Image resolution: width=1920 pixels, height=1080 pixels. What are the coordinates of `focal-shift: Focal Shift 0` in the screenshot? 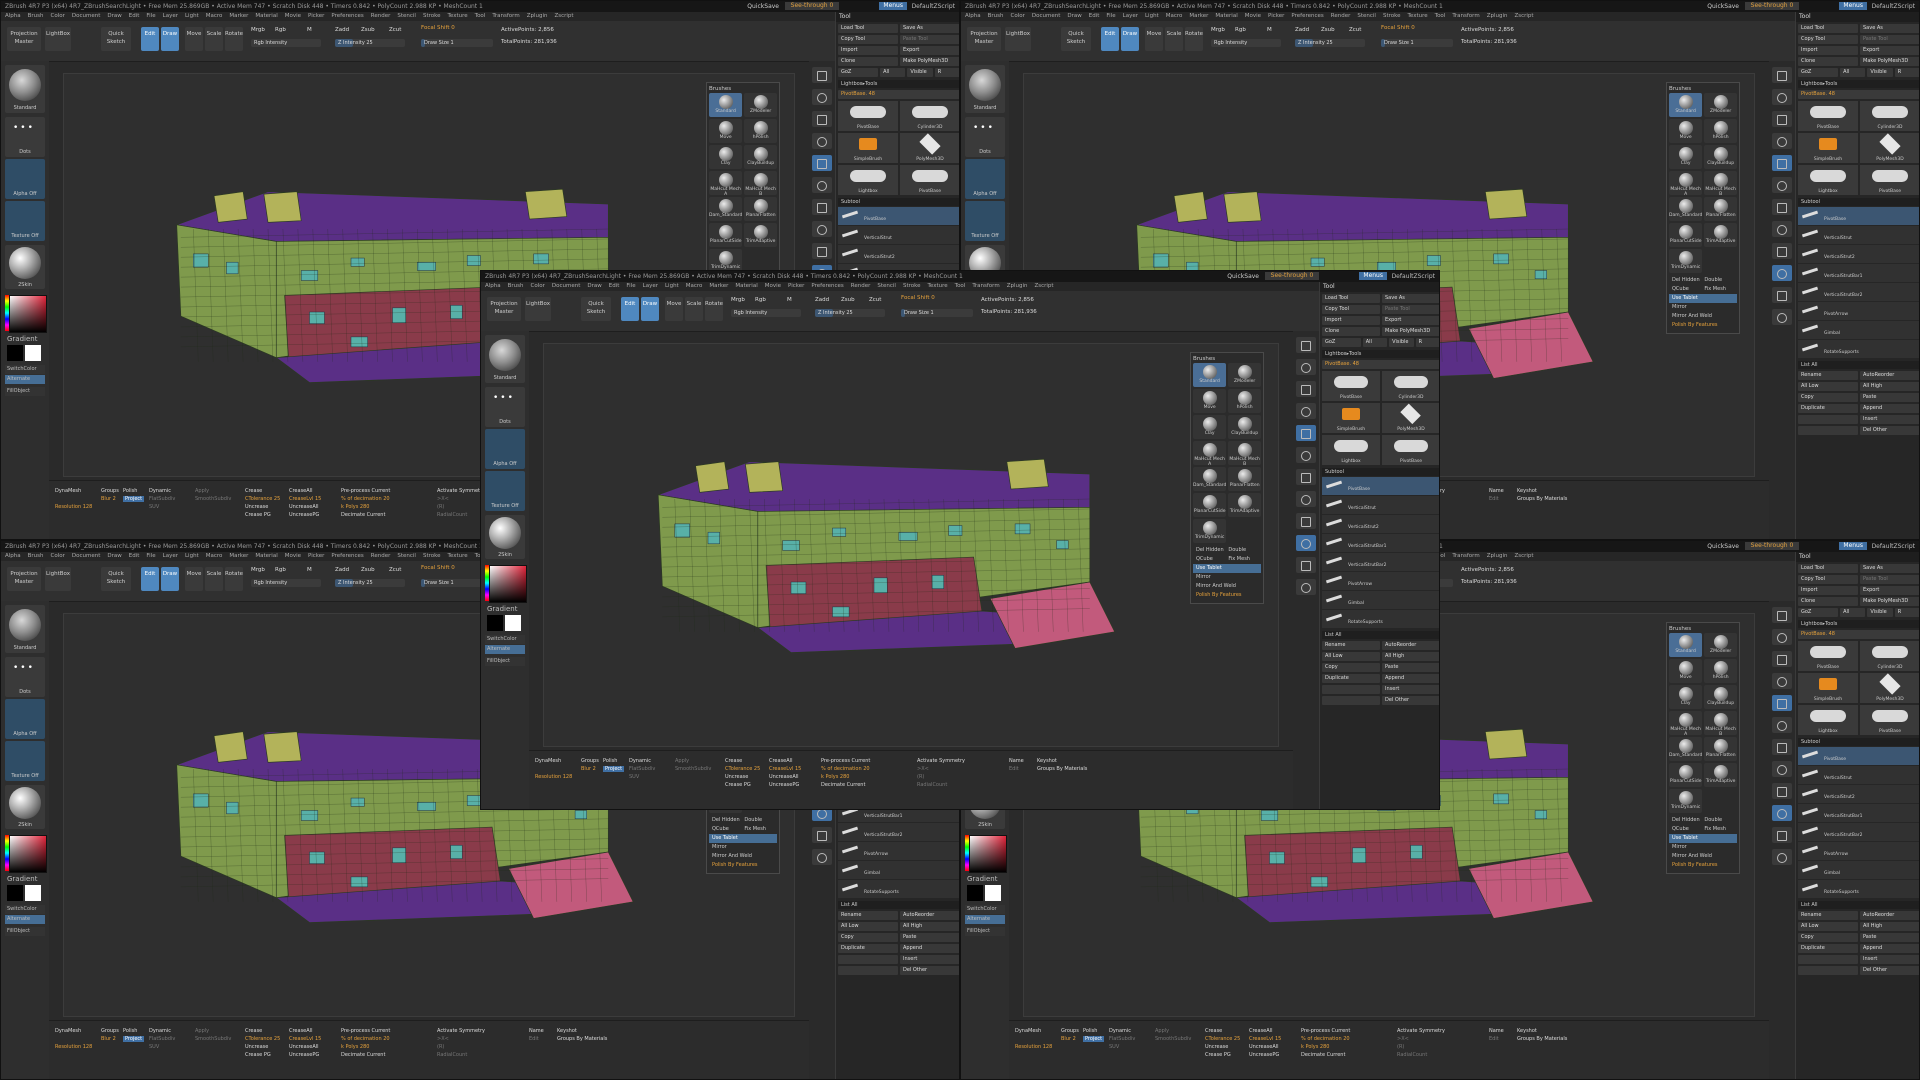 It's located at (438, 28).